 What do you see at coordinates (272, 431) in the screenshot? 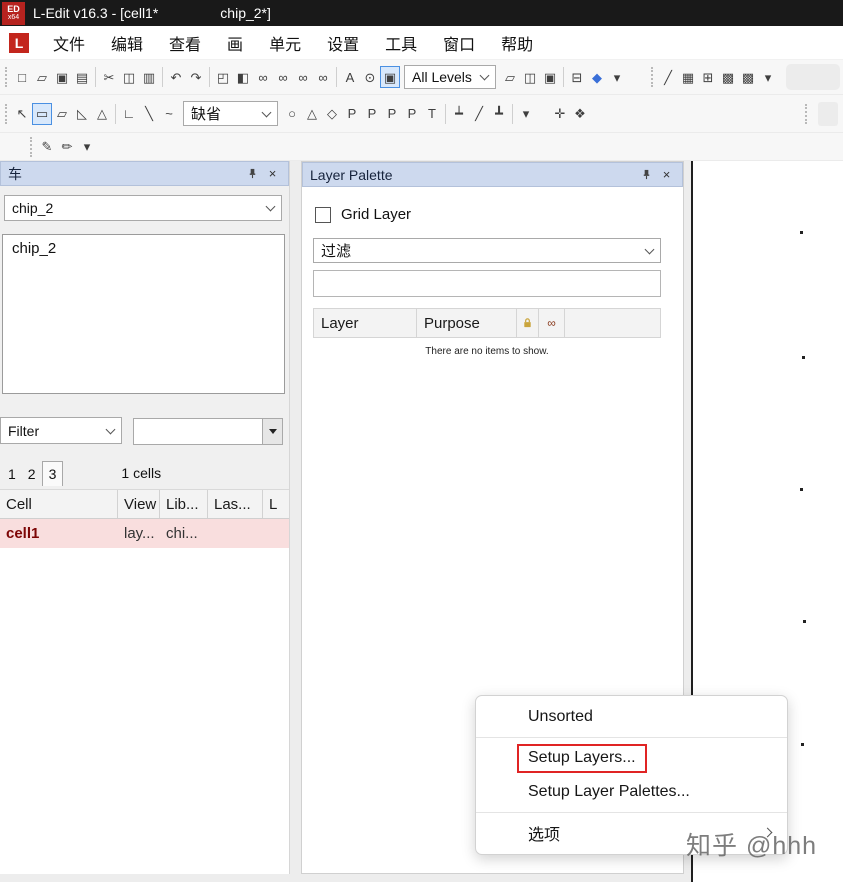
I see `dropdown-button` at bounding box center [272, 431].